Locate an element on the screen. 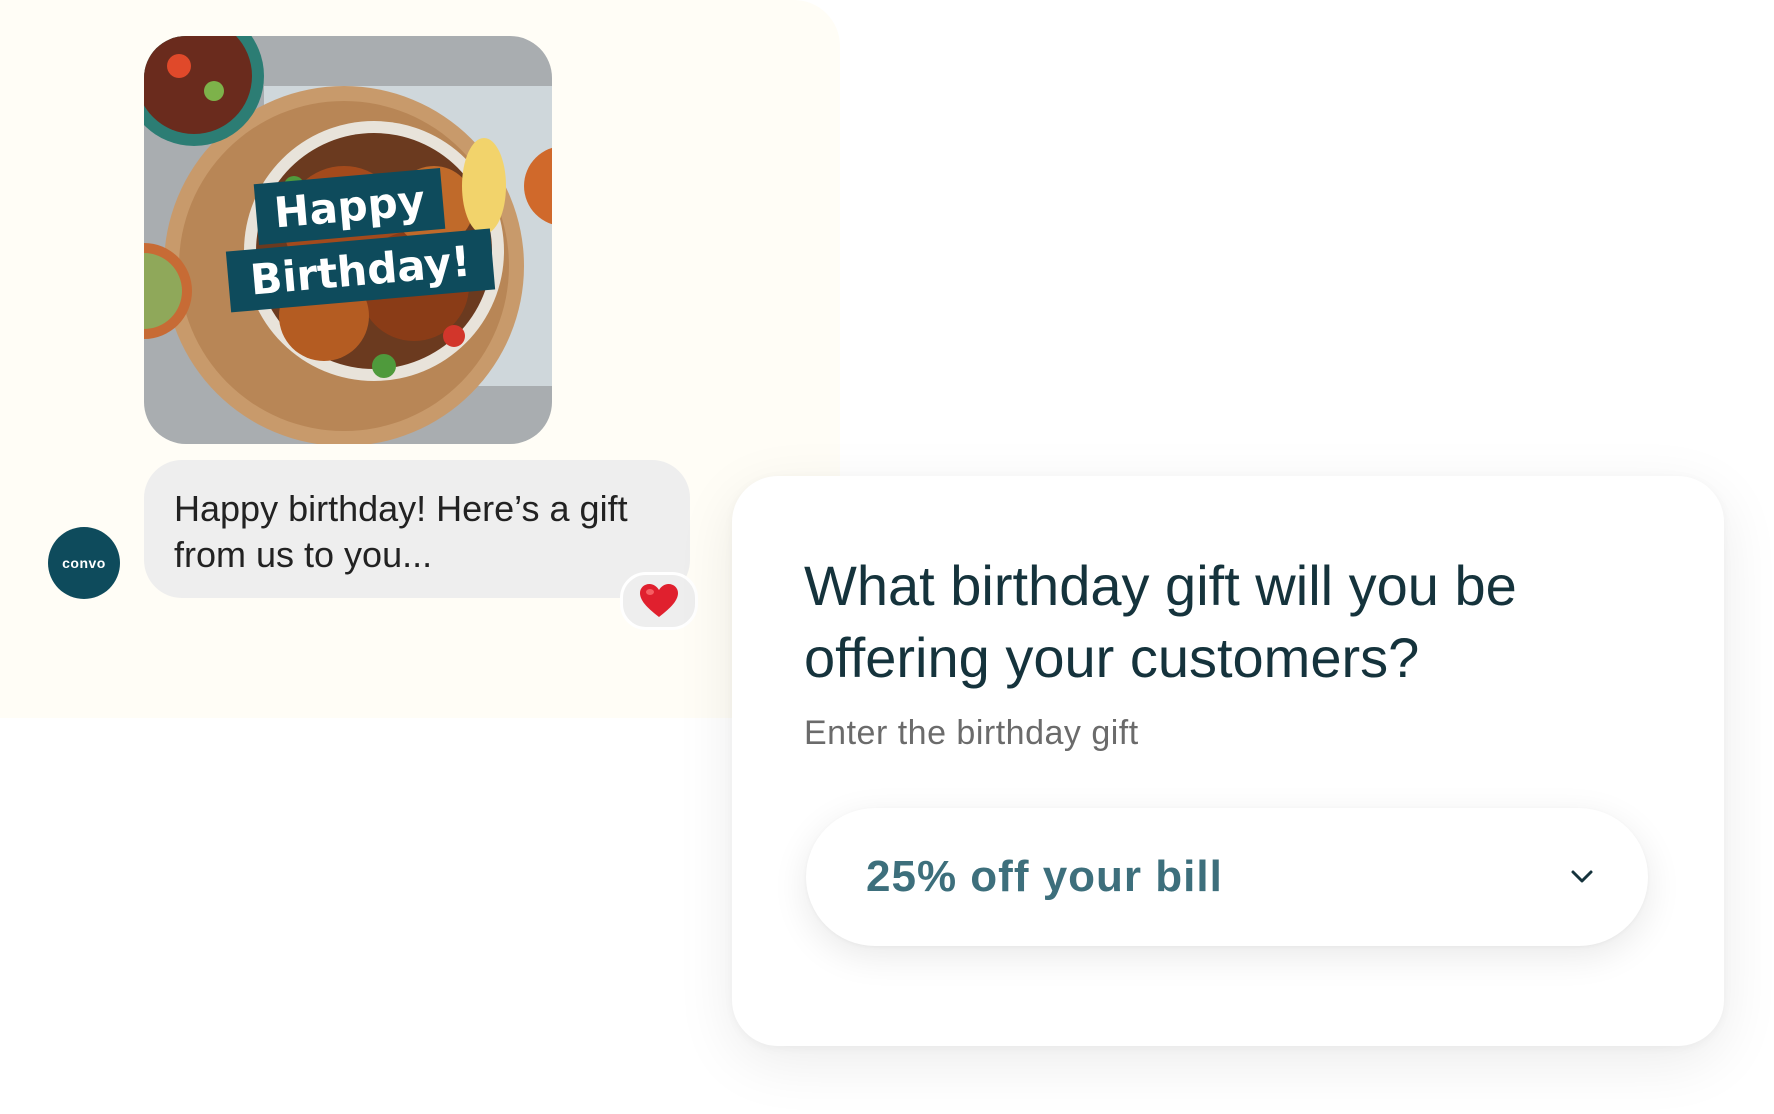  avatar: convo is located at coordinates (84, 563).